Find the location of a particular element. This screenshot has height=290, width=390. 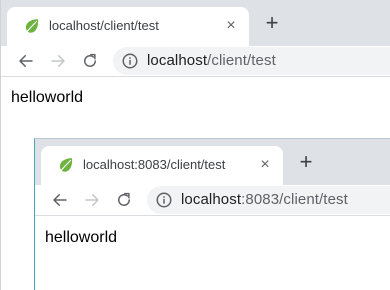

url-path: :8083/client/test is located at coordinates (294, 199).